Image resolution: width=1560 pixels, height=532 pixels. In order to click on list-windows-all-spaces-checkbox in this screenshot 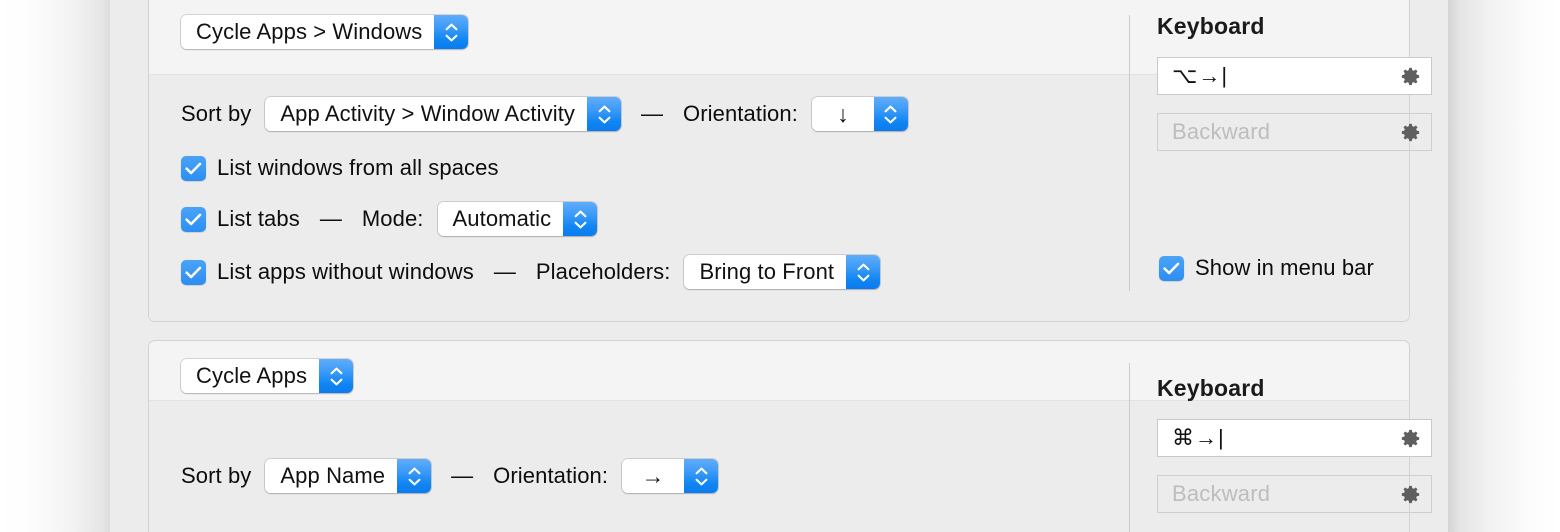, I will do `click(193, 168)`.